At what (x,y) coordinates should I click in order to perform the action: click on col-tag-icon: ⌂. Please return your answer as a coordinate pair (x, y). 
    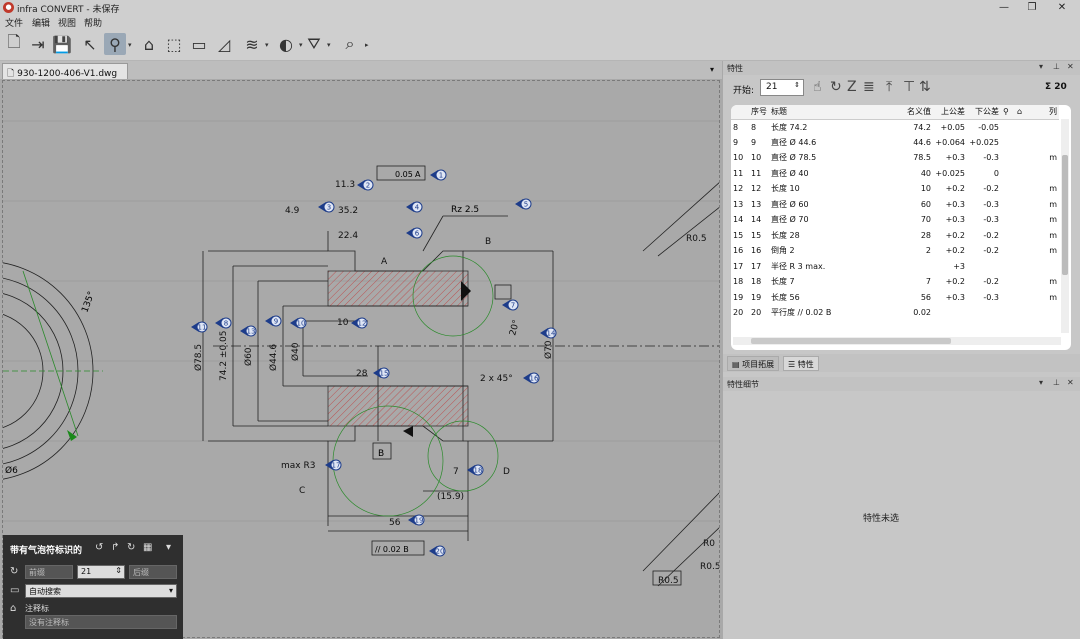
    Looking at the image, I should click on (1022, 112).